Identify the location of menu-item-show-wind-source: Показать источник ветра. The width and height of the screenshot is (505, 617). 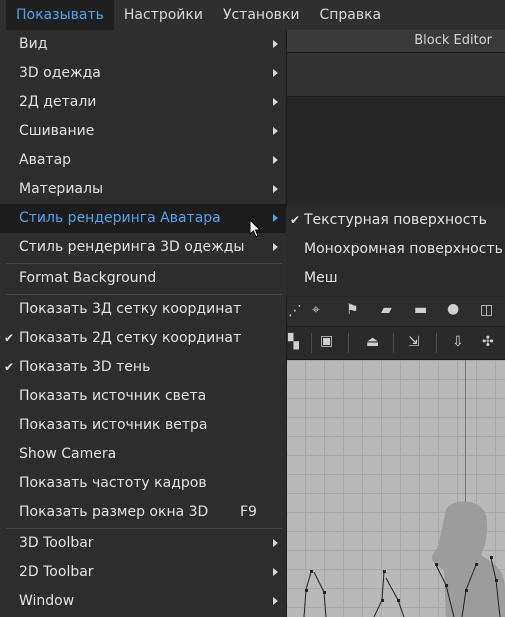
(143, 425).